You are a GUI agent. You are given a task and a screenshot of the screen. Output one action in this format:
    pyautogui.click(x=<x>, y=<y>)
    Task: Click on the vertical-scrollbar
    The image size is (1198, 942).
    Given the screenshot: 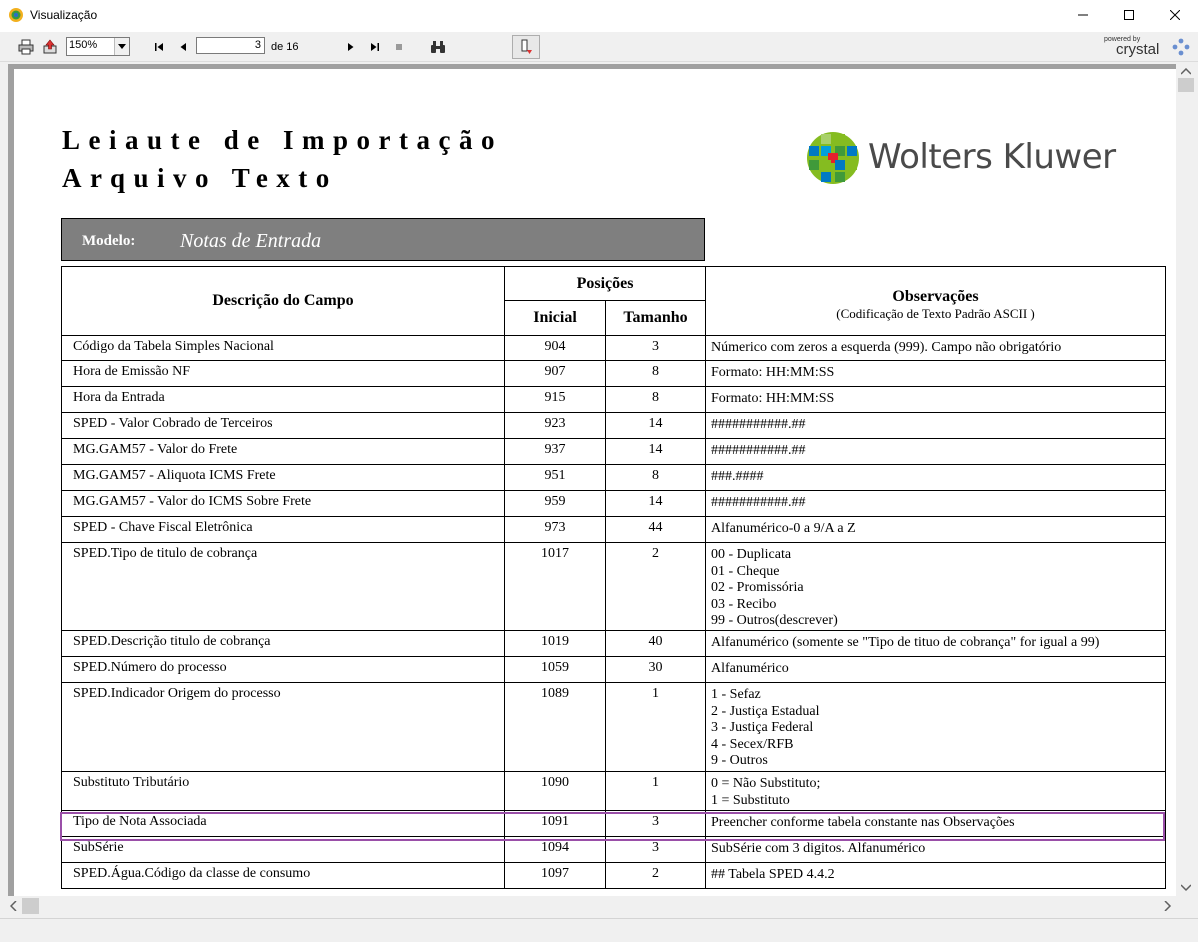 What is the action you would take?
    pyautogui.click(x=1186, y=480)
    